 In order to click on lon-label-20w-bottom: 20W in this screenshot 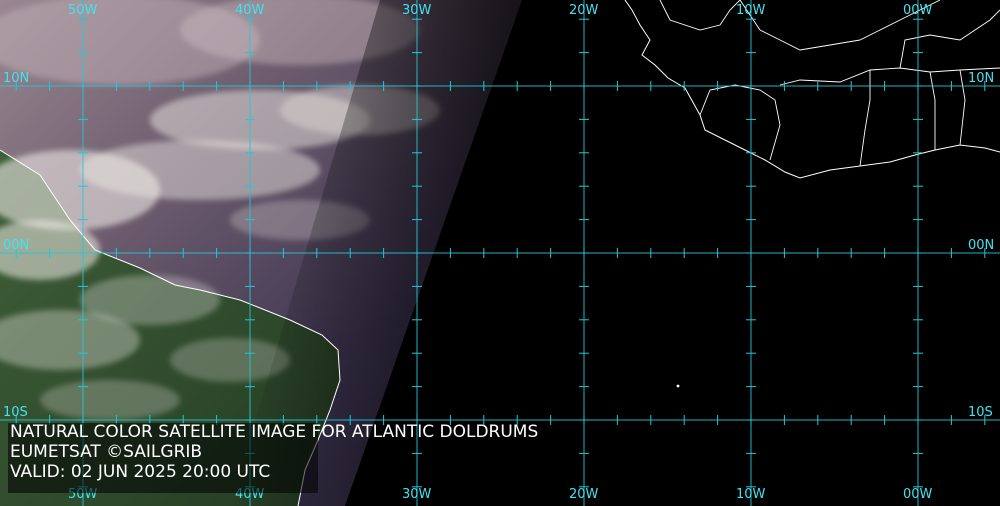, I will do `click(584, 494)`.